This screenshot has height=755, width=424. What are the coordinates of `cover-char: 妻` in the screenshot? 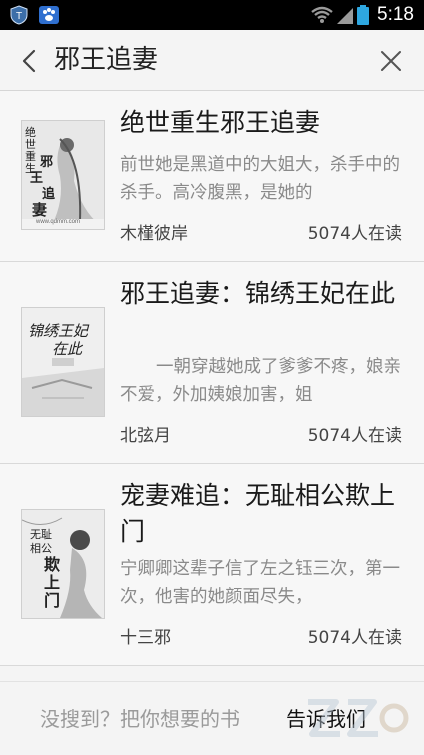 It's located at (40, 210).